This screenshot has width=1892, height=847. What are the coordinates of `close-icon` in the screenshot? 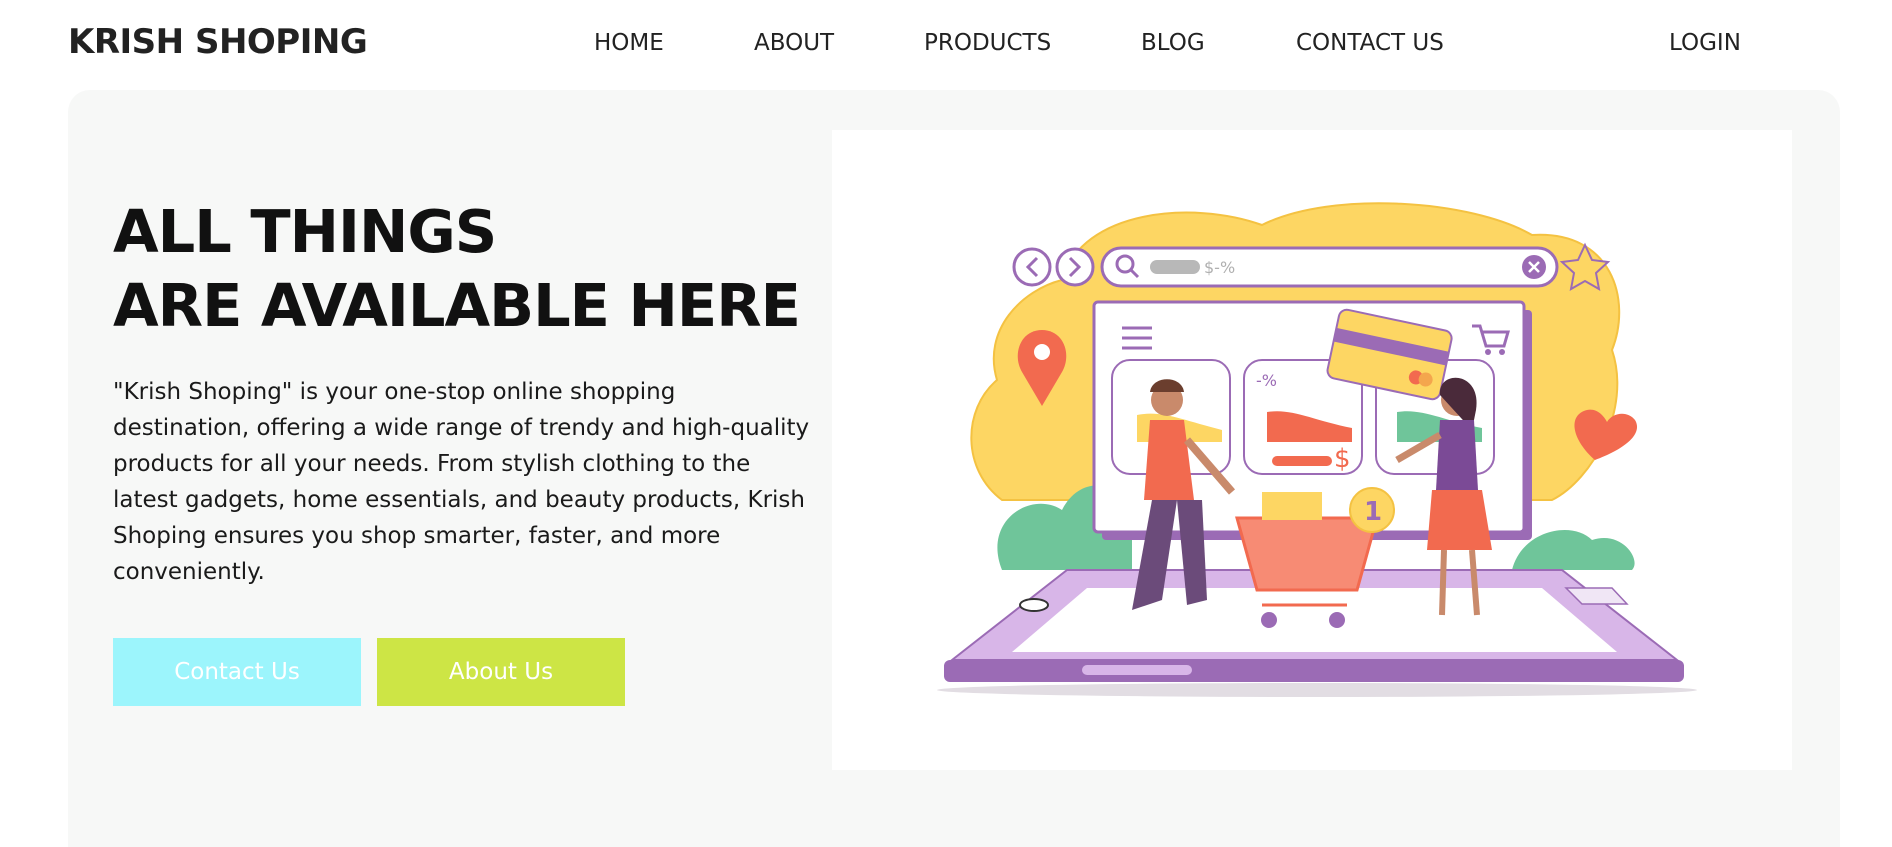 It's located at (1534, 267).